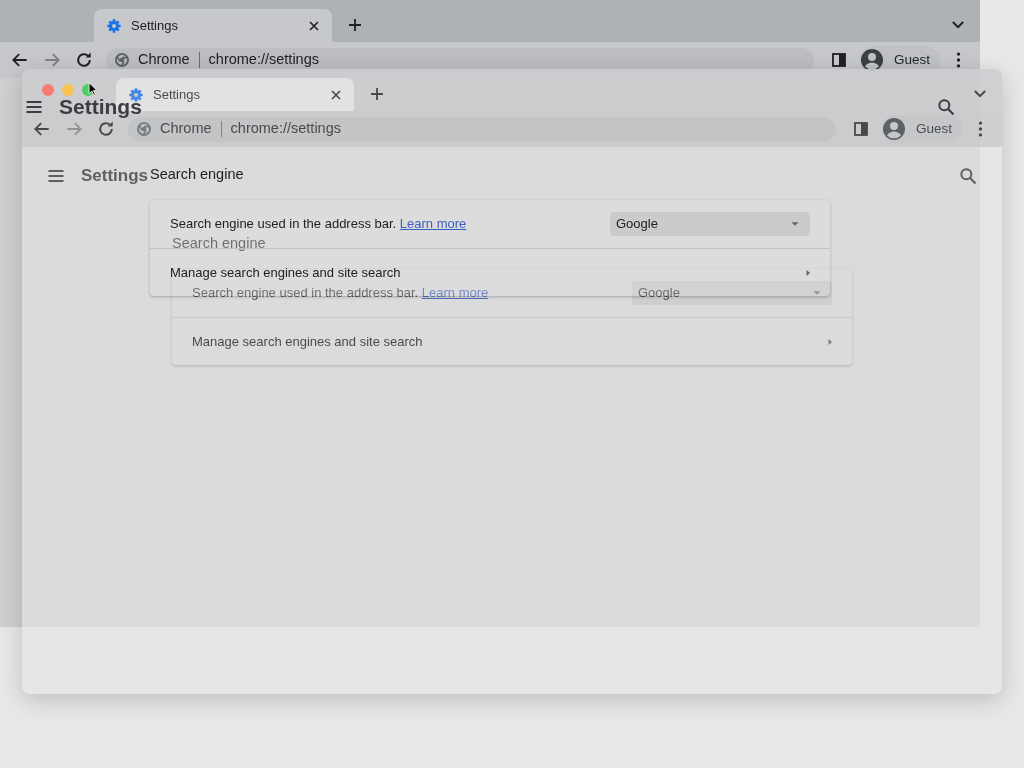 The height and width of the screenshot is (768, 1024). I want to click on profile-button: Guest, so click(922, 129).